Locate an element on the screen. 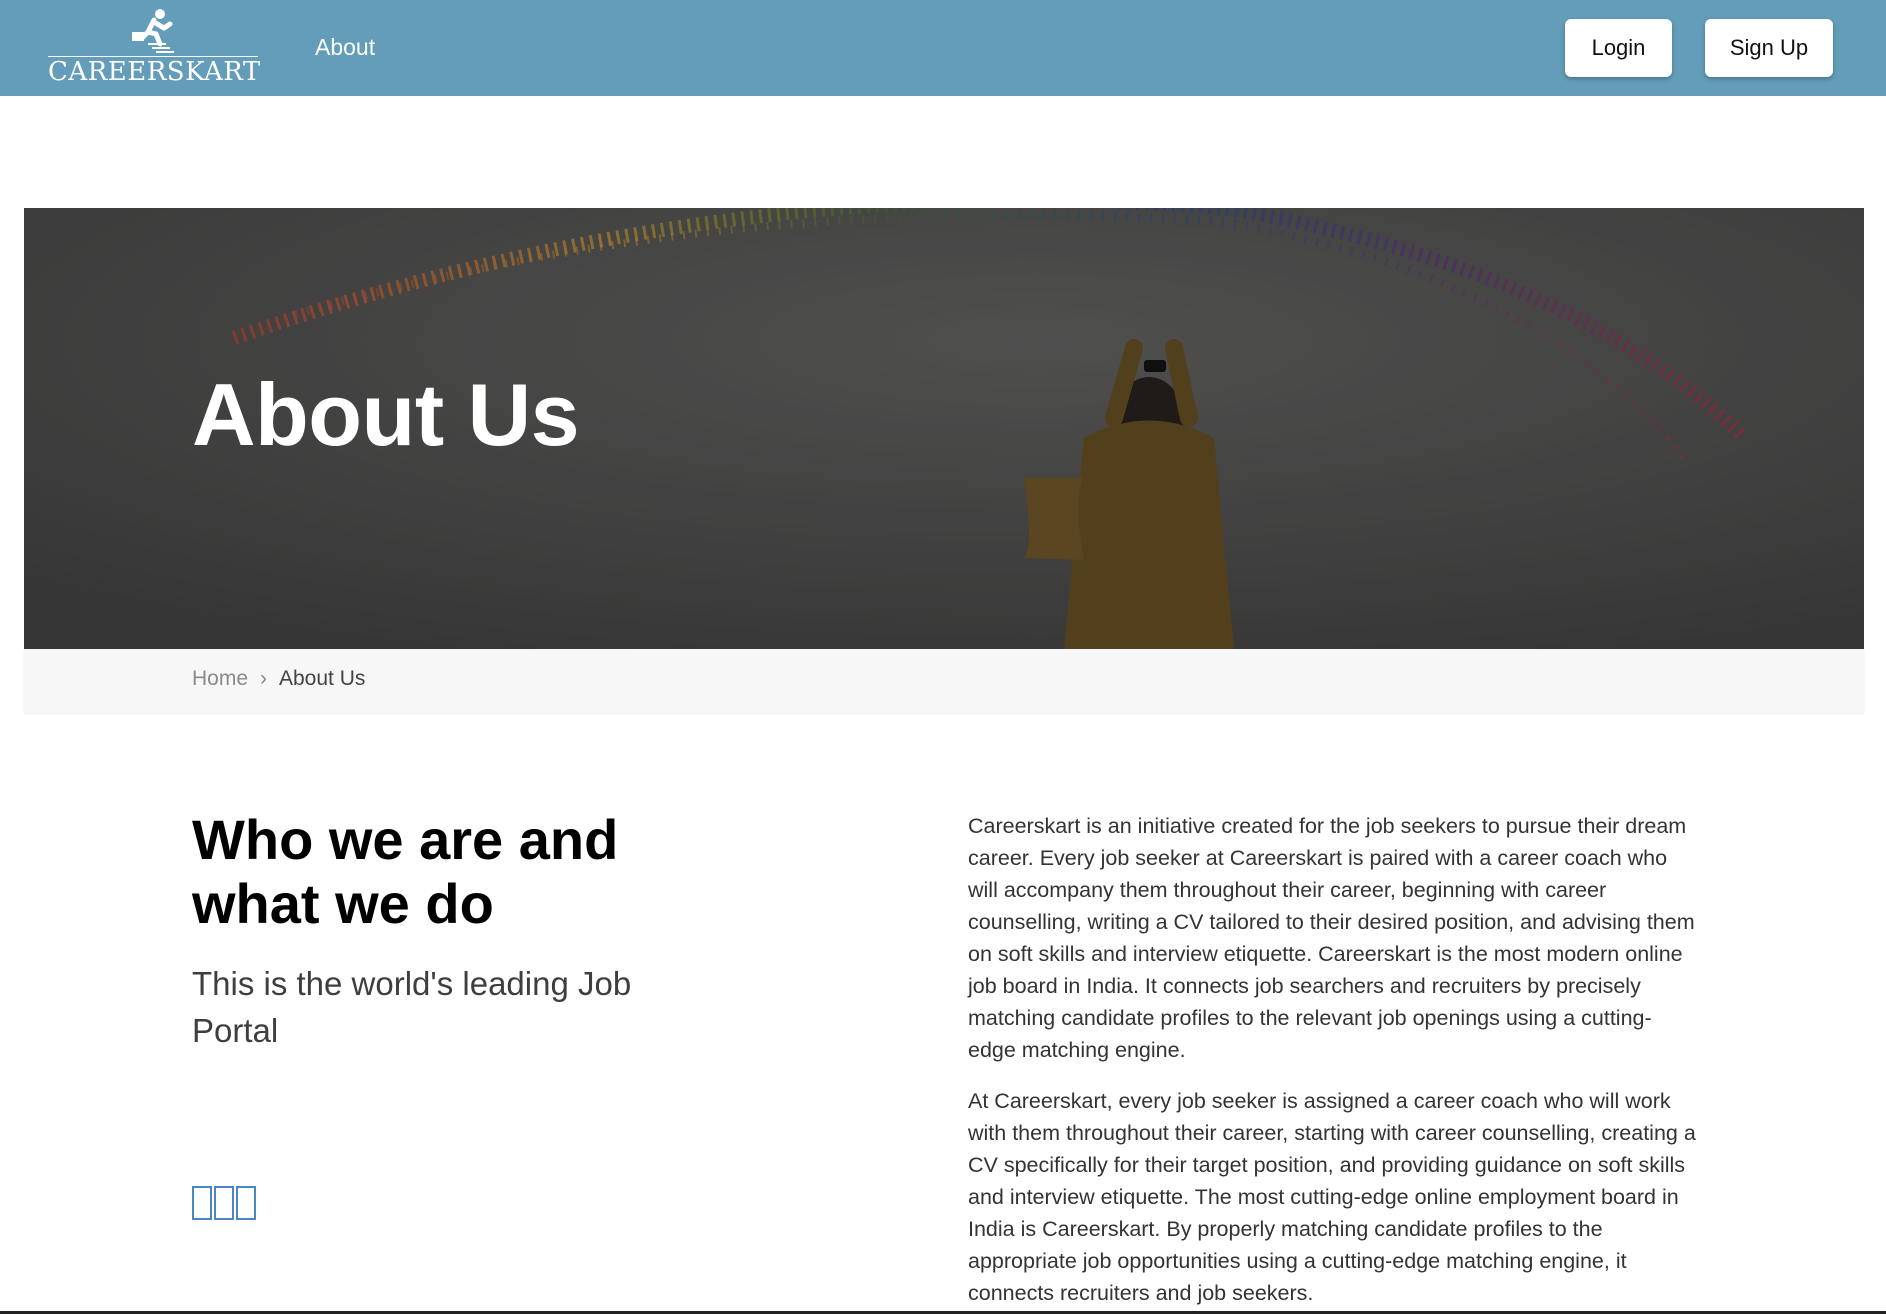 The width and height of the screenshot is (1886, 1314). hero-title: About Us is located at coordinates (386, 414).